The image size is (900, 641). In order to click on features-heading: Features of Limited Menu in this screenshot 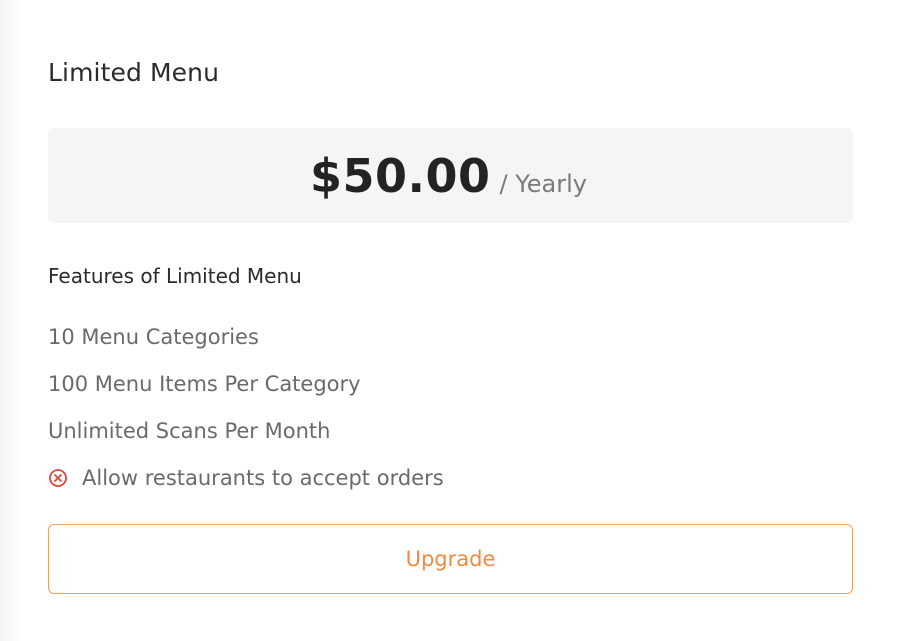, I will do `click(175, 276)`.